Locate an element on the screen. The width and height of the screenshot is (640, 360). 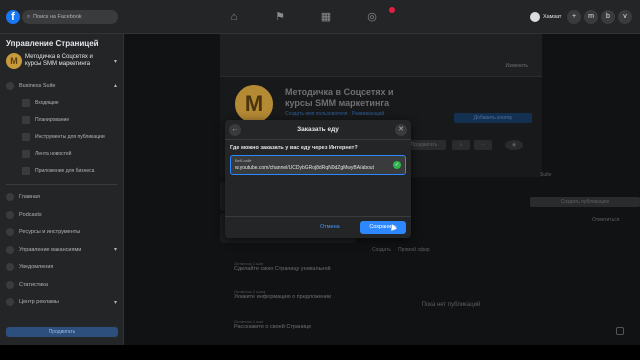
sidebar-divider is located at coordinates (61, 184).